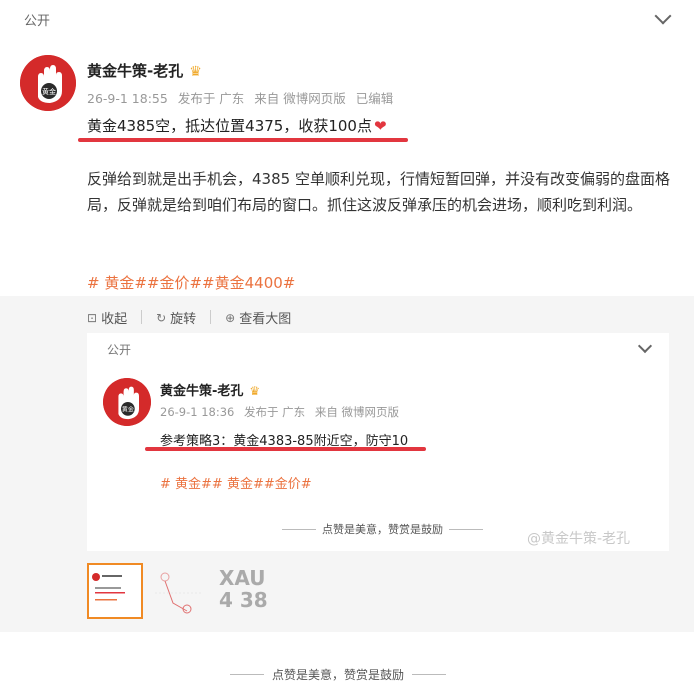 This screenshot has width=694, height=699. I want to click on post-header-bar: 公开, so click(347, 19).